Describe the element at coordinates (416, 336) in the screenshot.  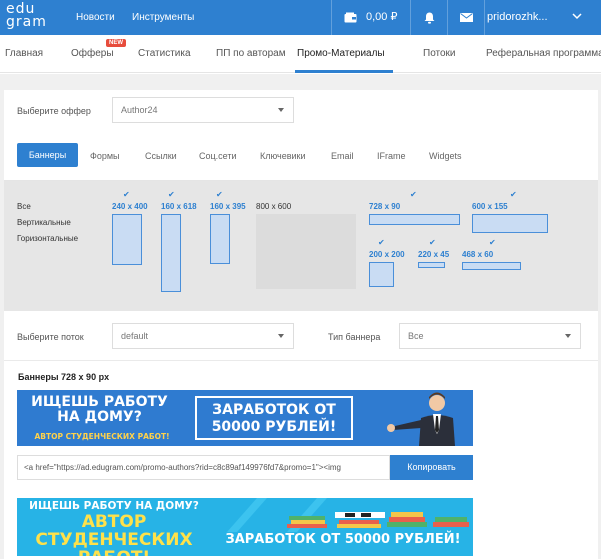
I see `banner-type-value: Все` at that location.